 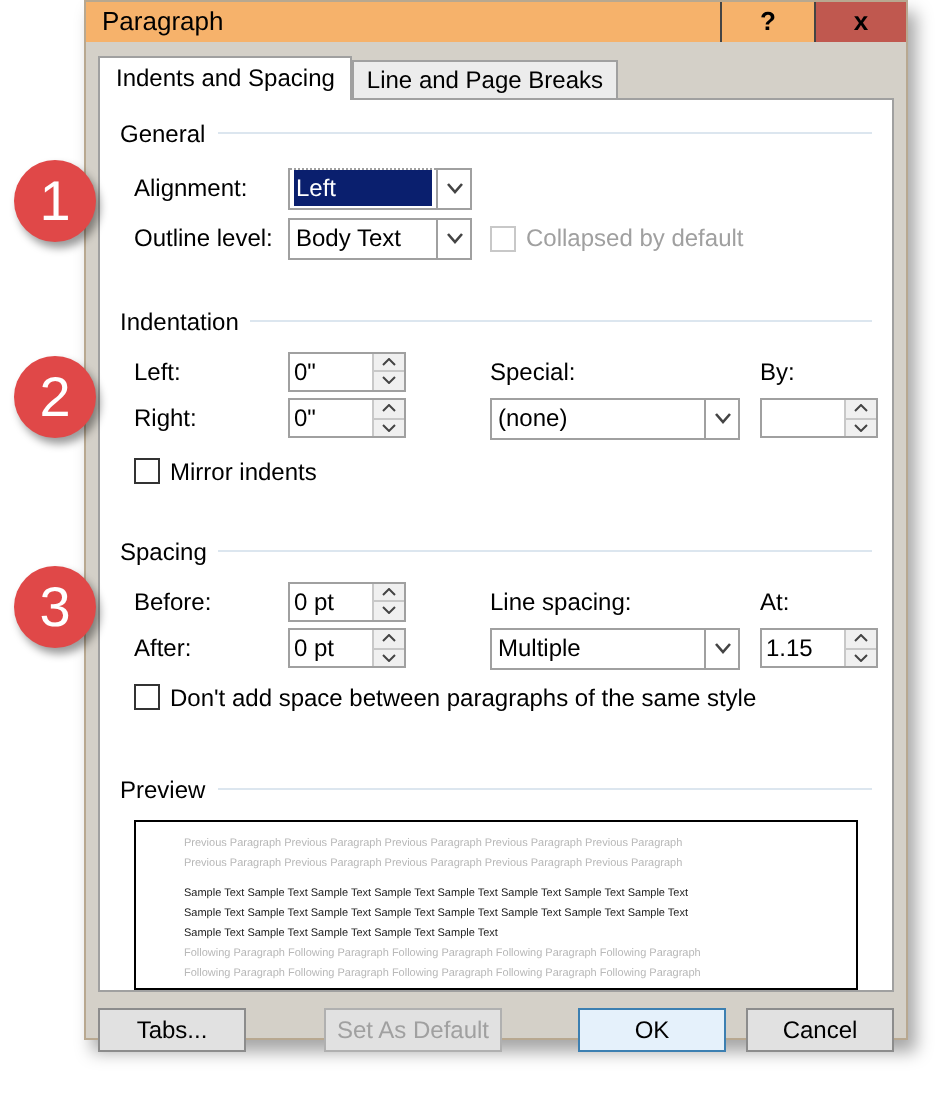 I want to click on dropdown: Body Text, so click(x=380, y=238).